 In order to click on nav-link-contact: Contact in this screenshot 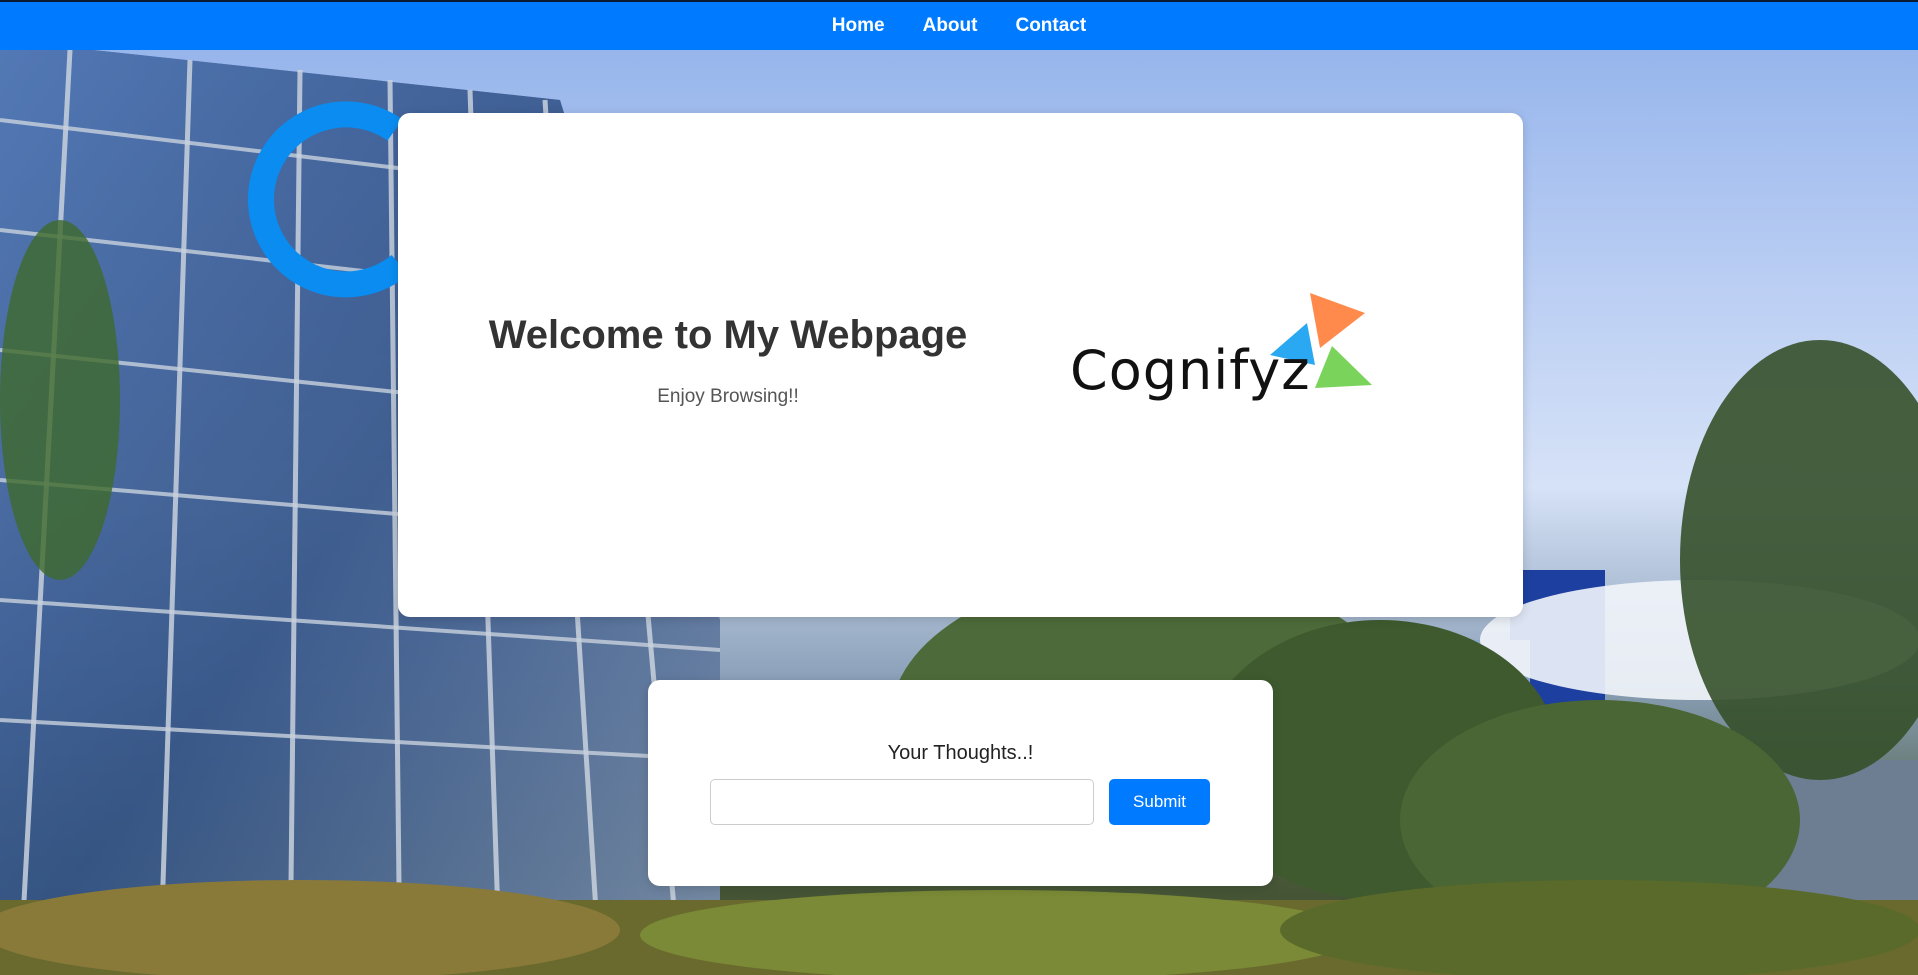, I will do `click(1050, 26)`.